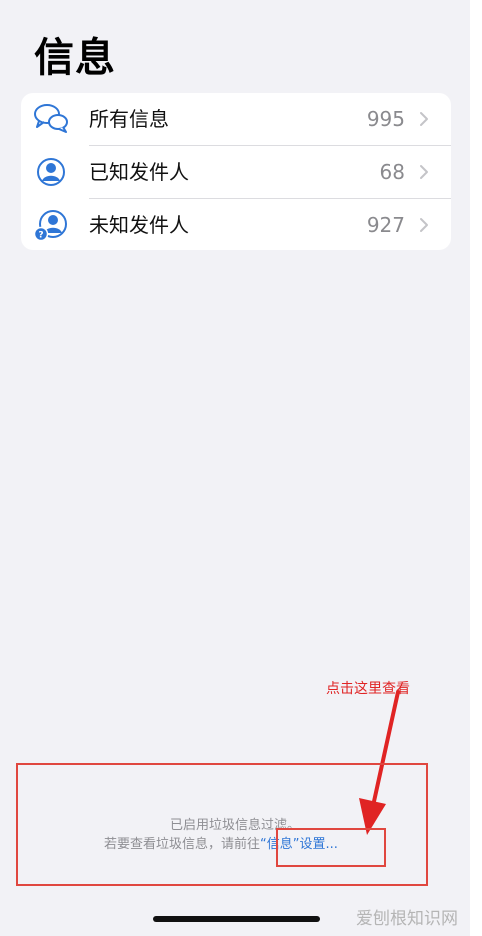  What do you see at coordinates (385, 119) in the screenshot?
I see `row-count: 995` at bounding box center [385, 119].